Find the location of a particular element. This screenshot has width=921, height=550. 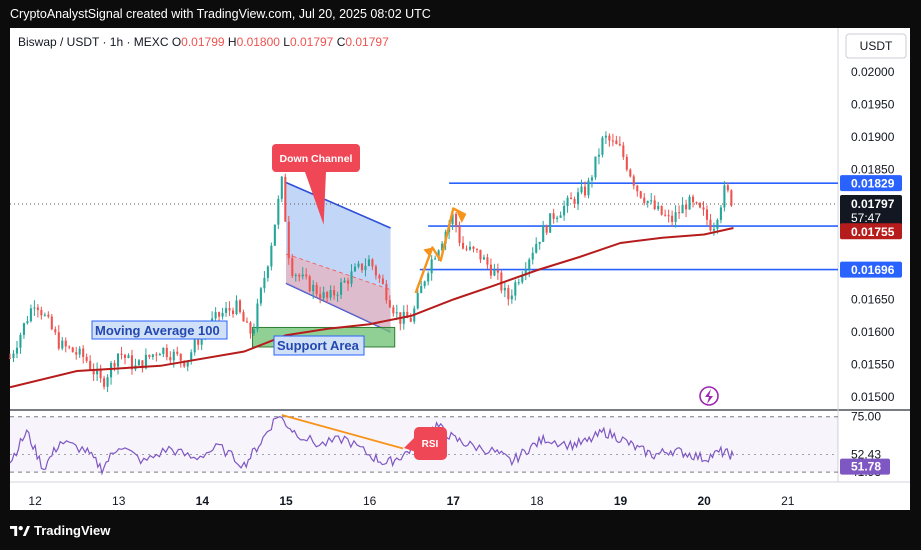

time-tick-label: 13 is located at coordinates (119, 501).